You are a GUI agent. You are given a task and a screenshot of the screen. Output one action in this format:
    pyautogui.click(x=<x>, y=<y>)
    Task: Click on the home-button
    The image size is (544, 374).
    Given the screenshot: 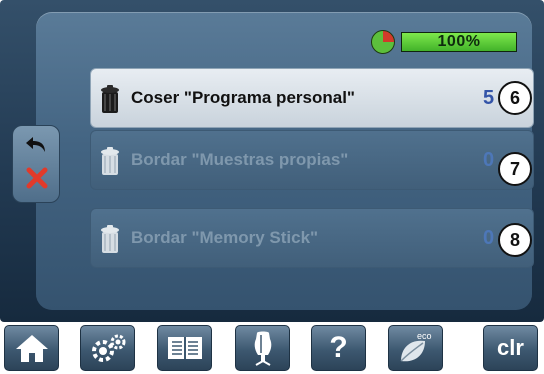 What is the action you would take?
    pyautogui.click(x=31, y=348)
    